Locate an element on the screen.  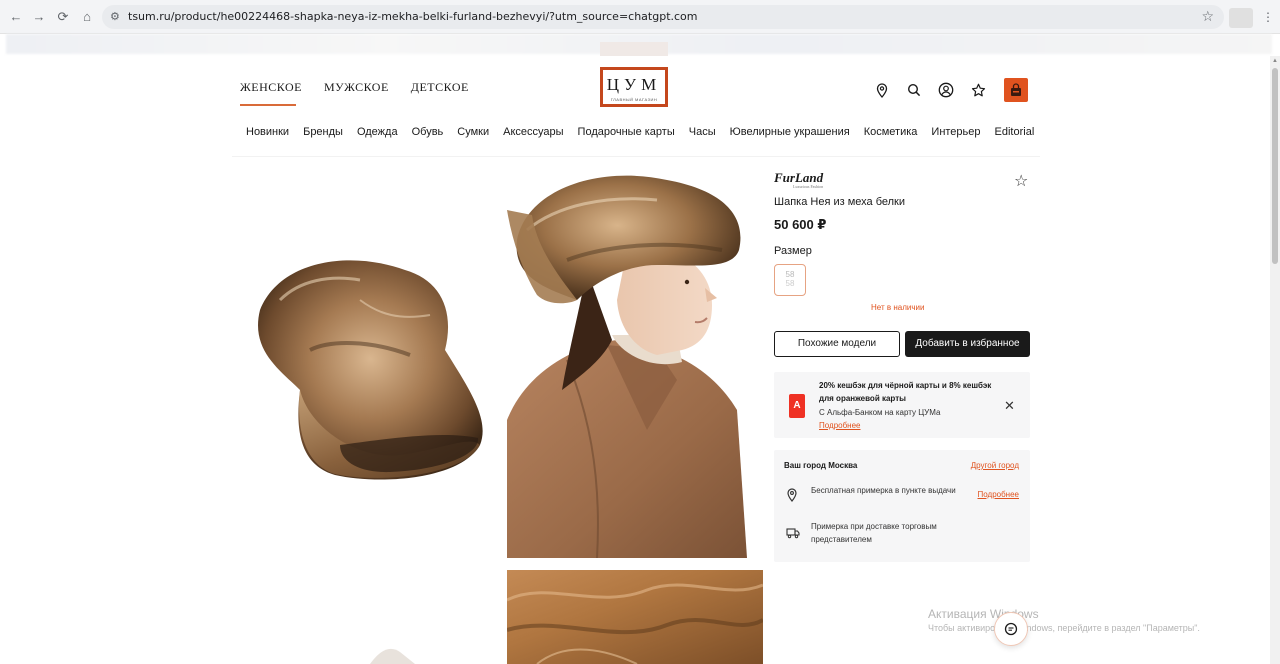
cat-accessories: Аксессуары is located at coordinates (533, 132).